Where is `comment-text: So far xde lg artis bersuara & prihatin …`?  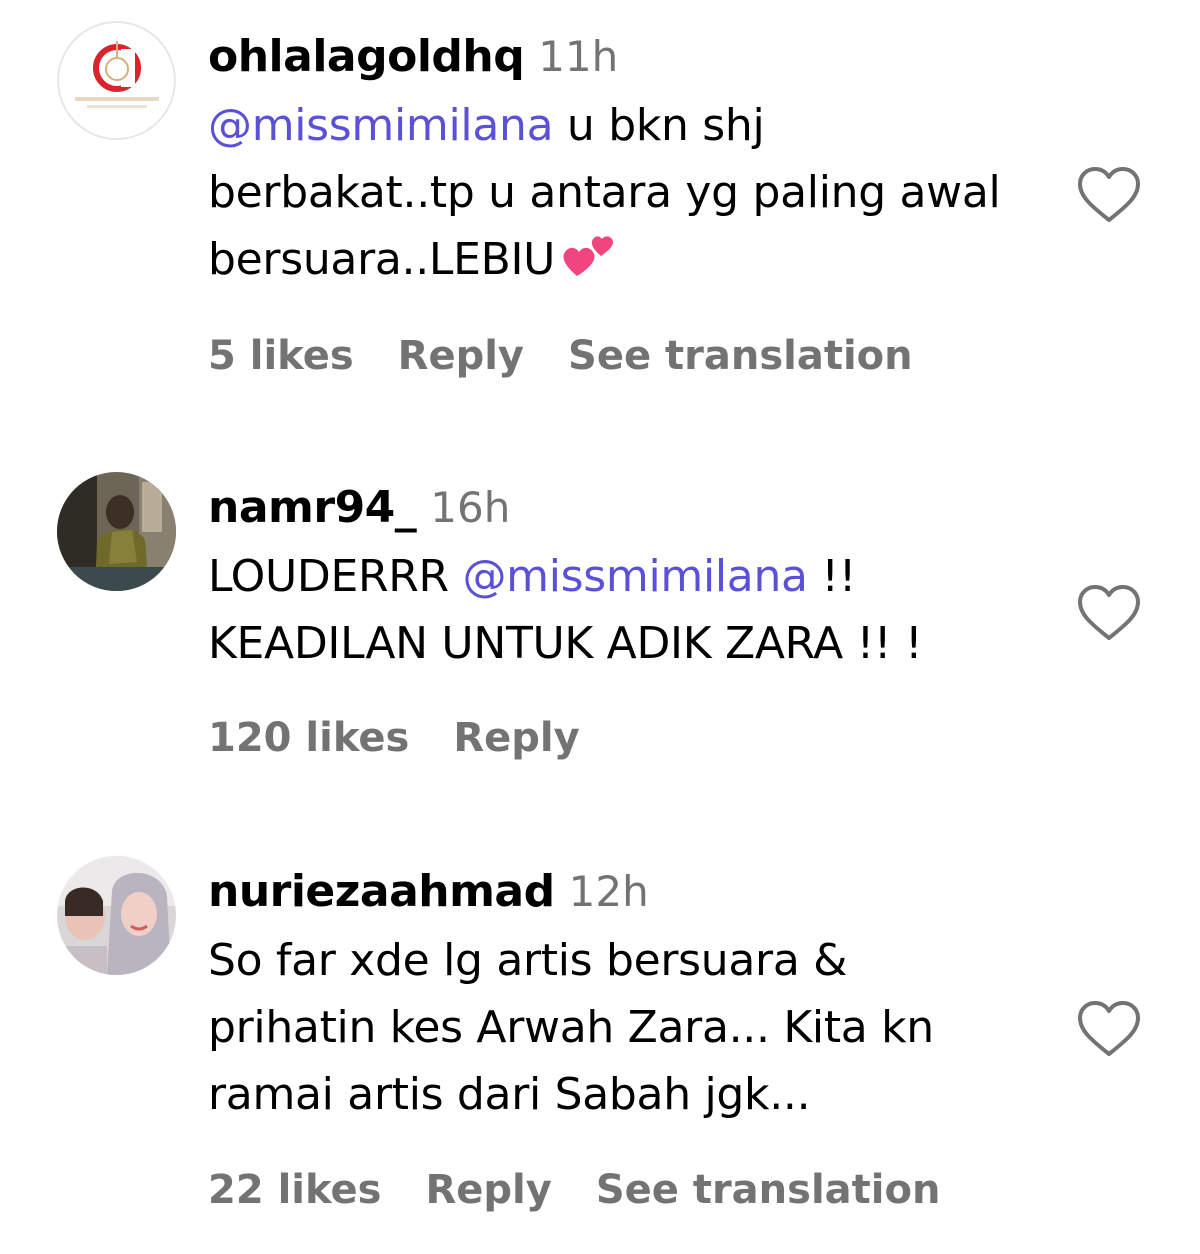 comment-text: So far xde lg artis bersuara & prihatin … is located at coordinates (633, 1027).